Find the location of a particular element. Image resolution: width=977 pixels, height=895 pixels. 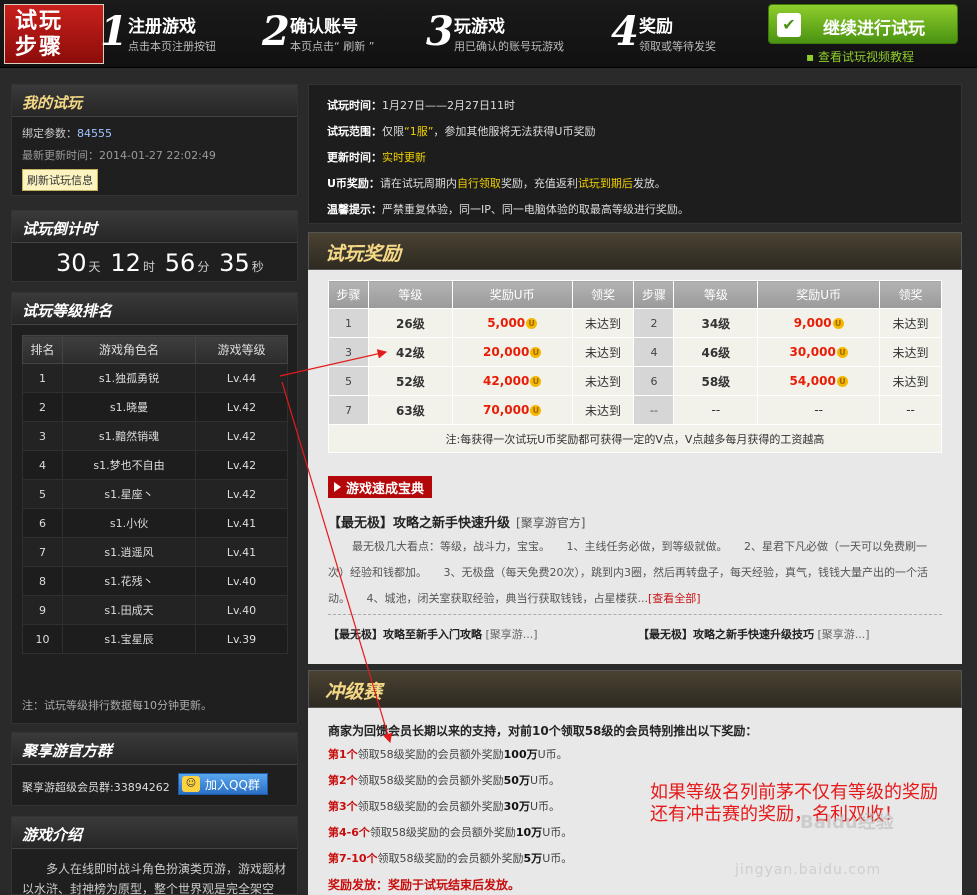

step-cell: 2 is located at coordinates (654, 323).